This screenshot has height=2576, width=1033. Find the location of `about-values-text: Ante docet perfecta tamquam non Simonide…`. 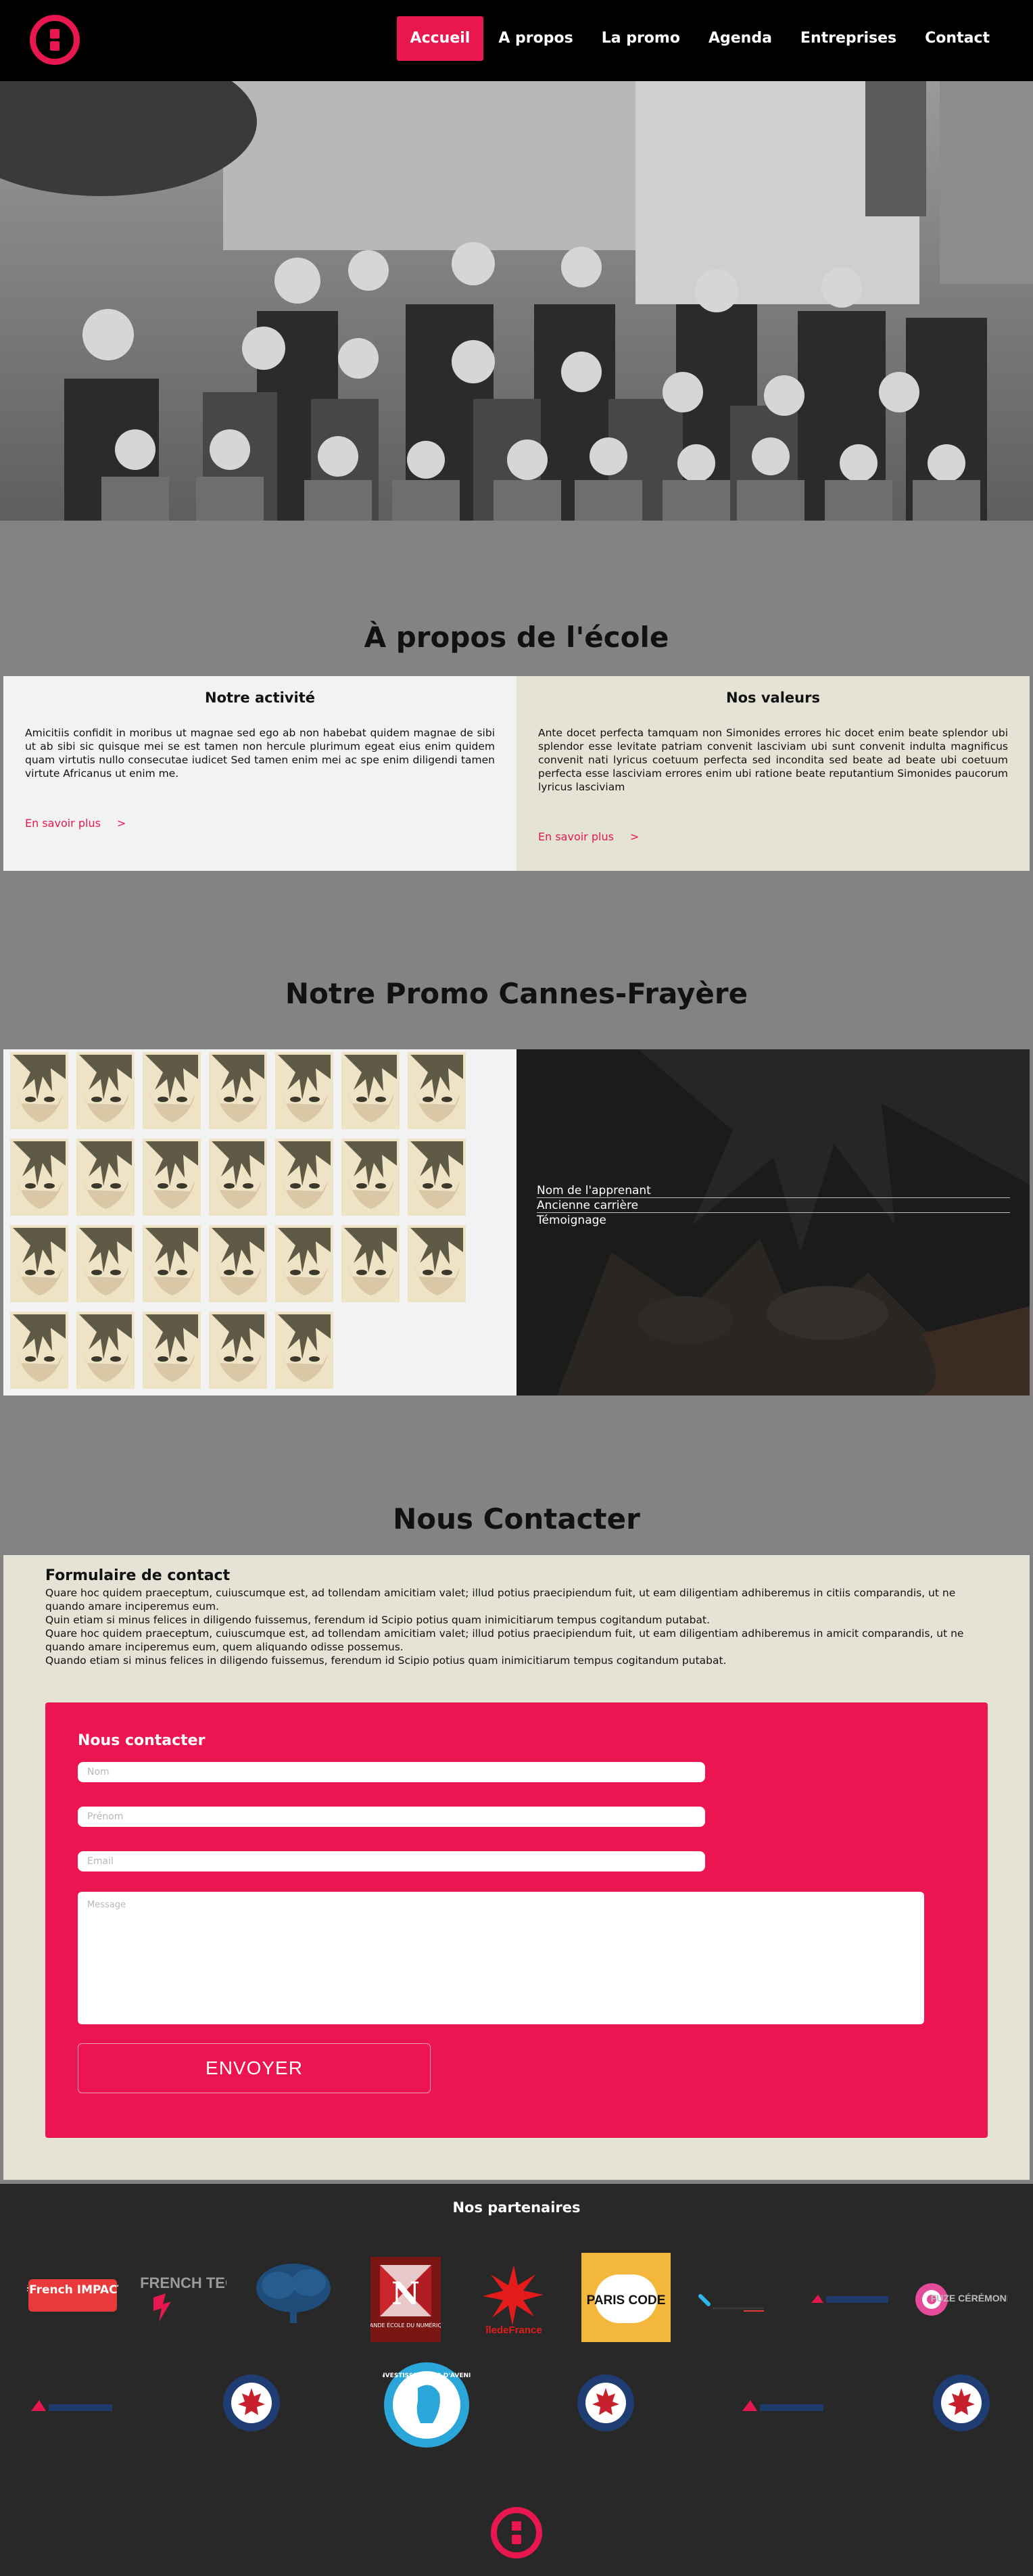

about-values-text: Ante docet perfecta tamquam non Simonide… is located at coordinates (773, 760).